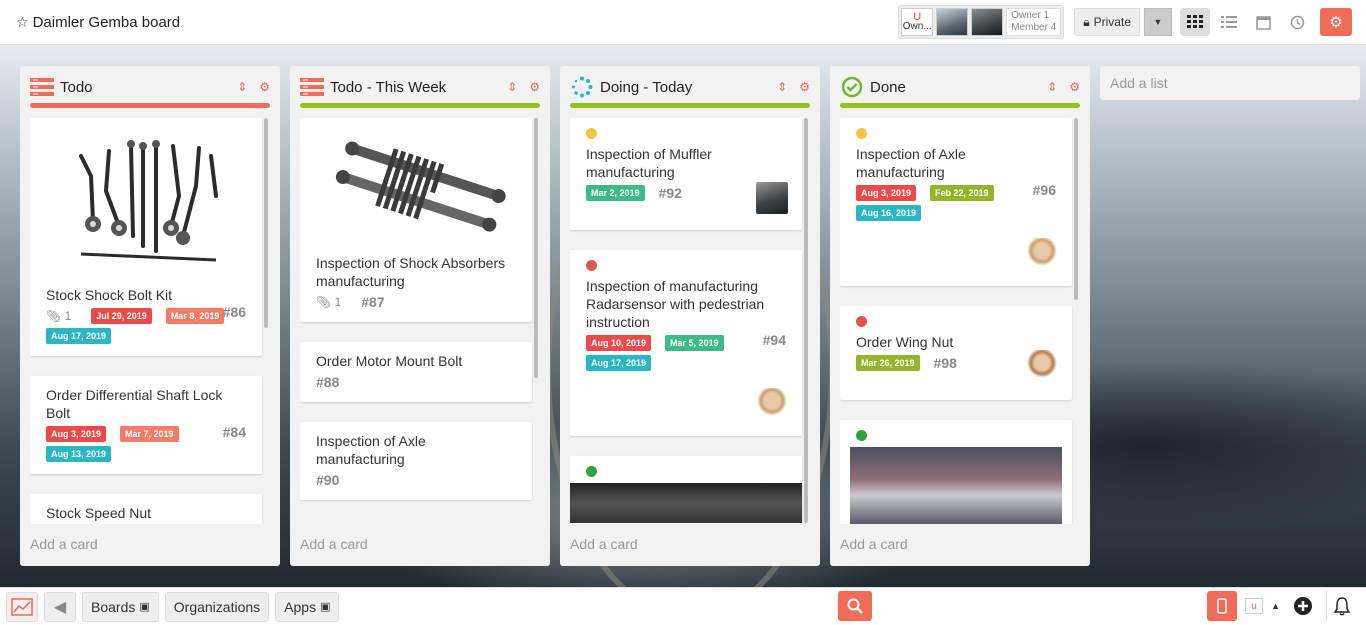 Image resolution: width=1366 pixels, height=625 pixels. What do you see at coordinates (420, 87) in the screenshot?
I see `list-header: Todo - This Week ⇕ ⚙` at bounding box center [420, 87].